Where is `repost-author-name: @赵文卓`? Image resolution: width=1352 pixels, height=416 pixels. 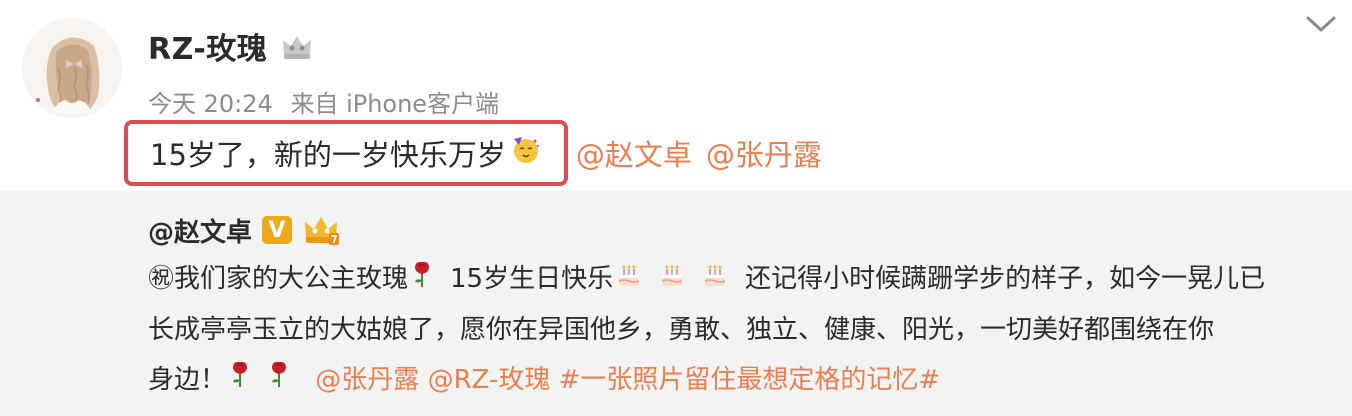 repost-author-name: @赵文卓 is located at coordinates (200, 230).